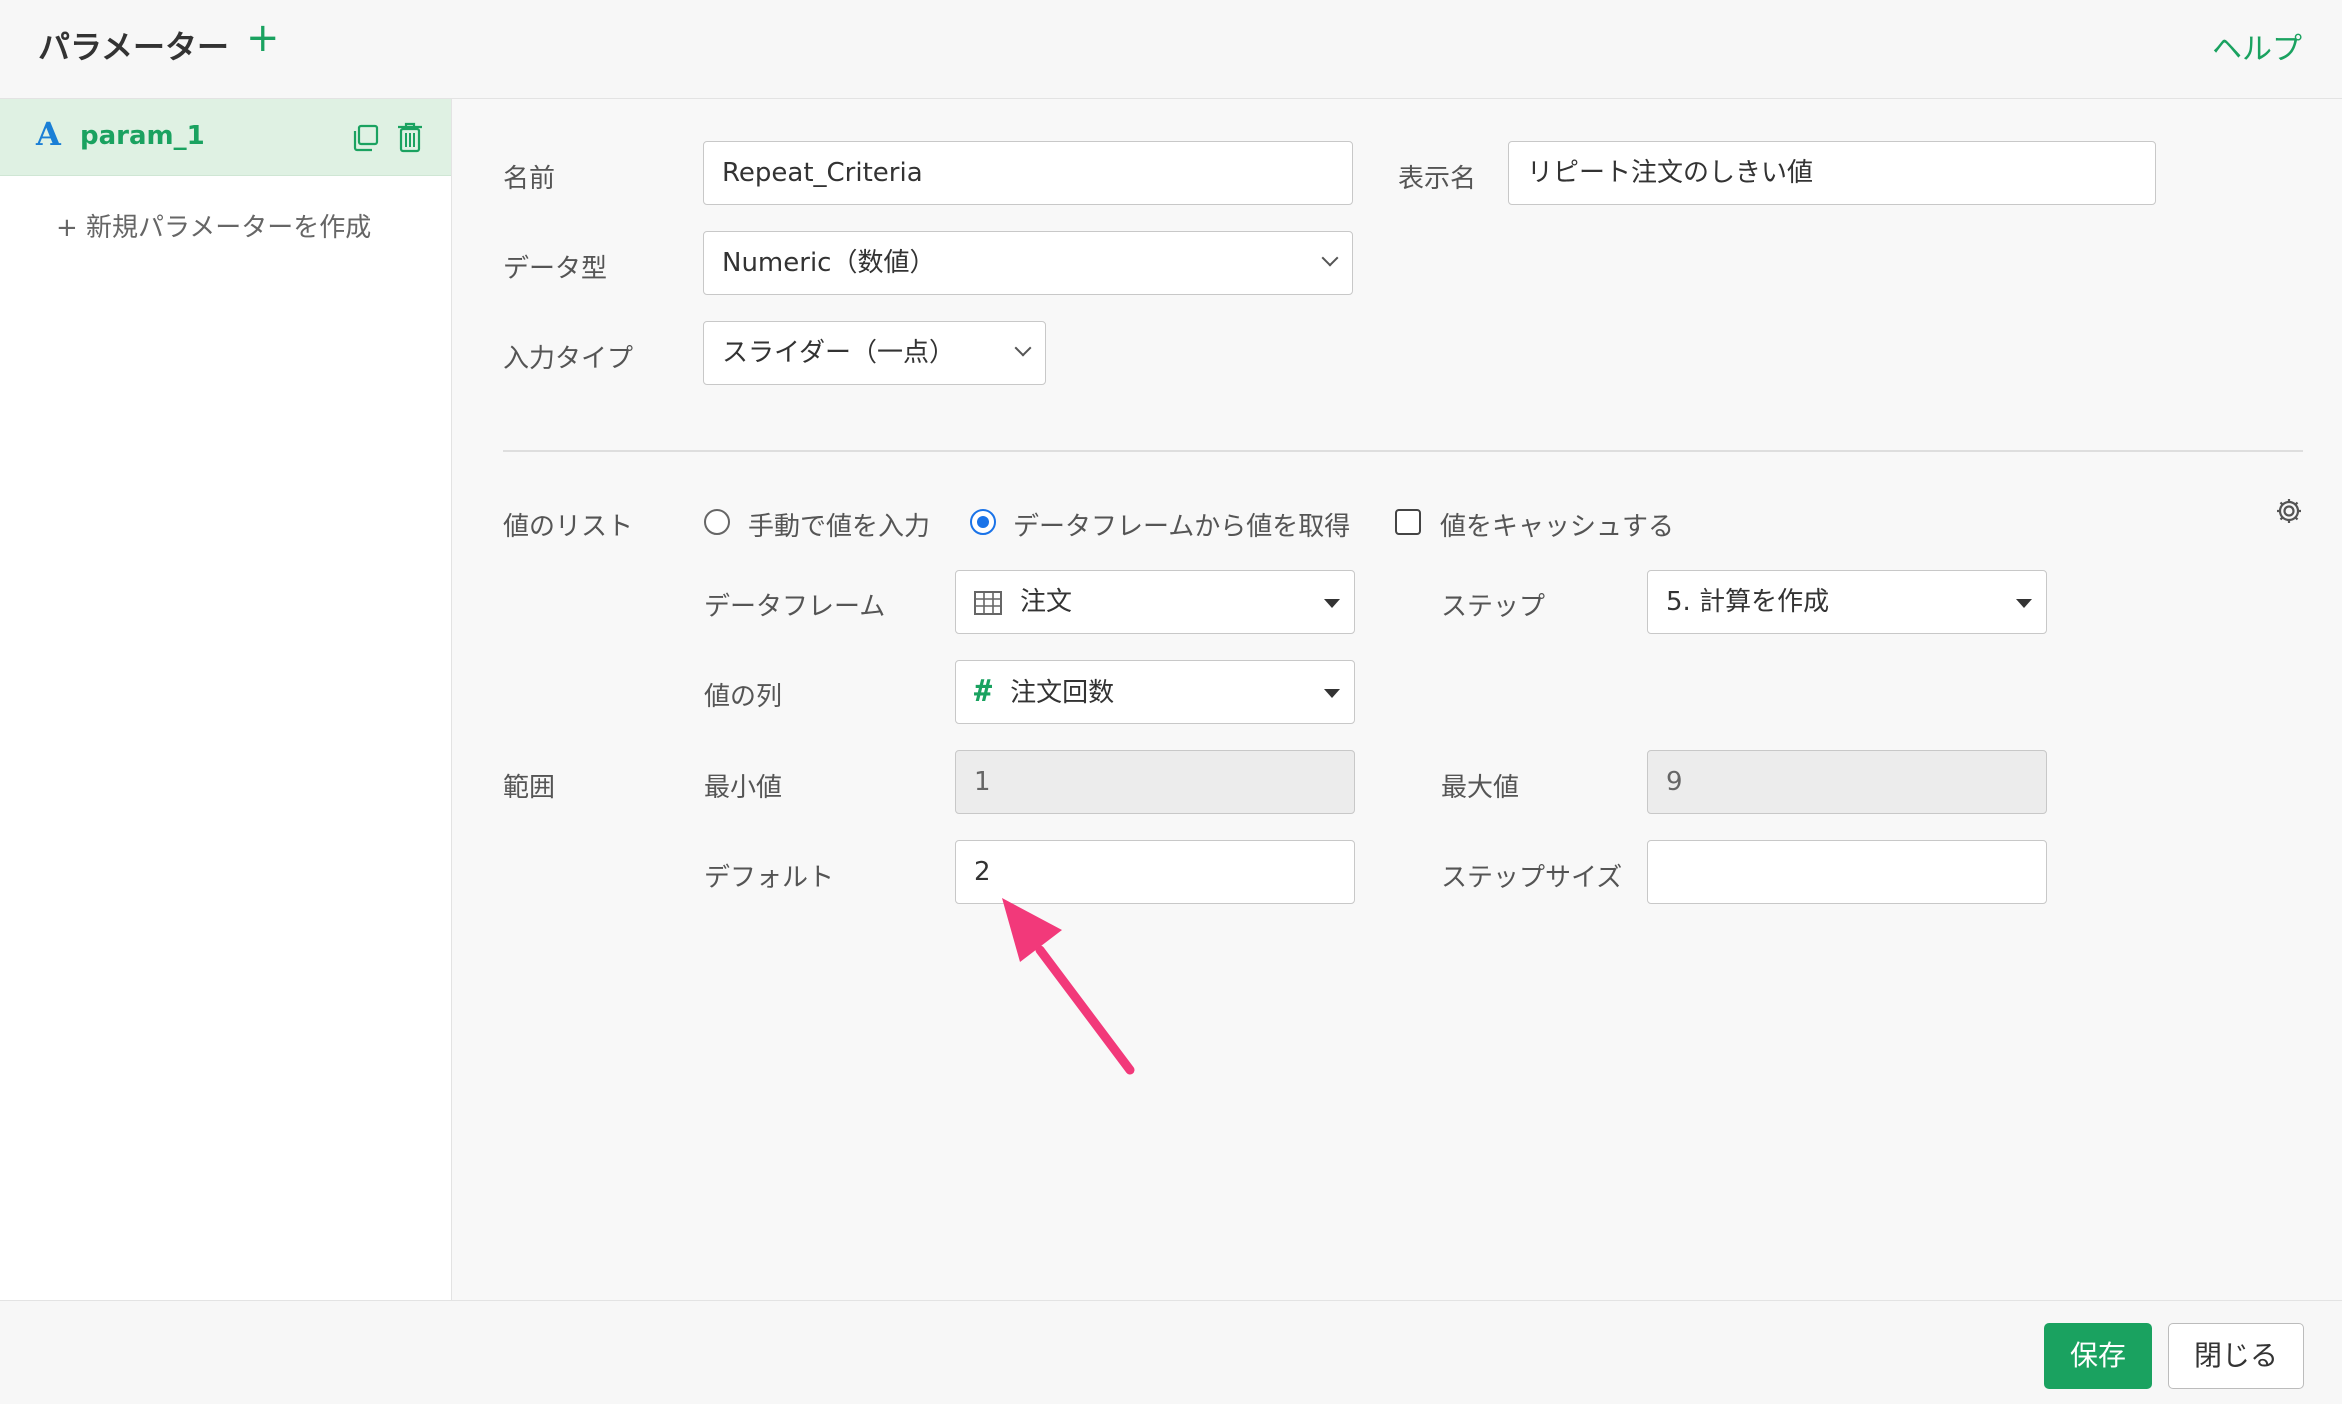 The image size is (2342, 1404). I want to click on data-type-label: データ型, so click(555, 269).